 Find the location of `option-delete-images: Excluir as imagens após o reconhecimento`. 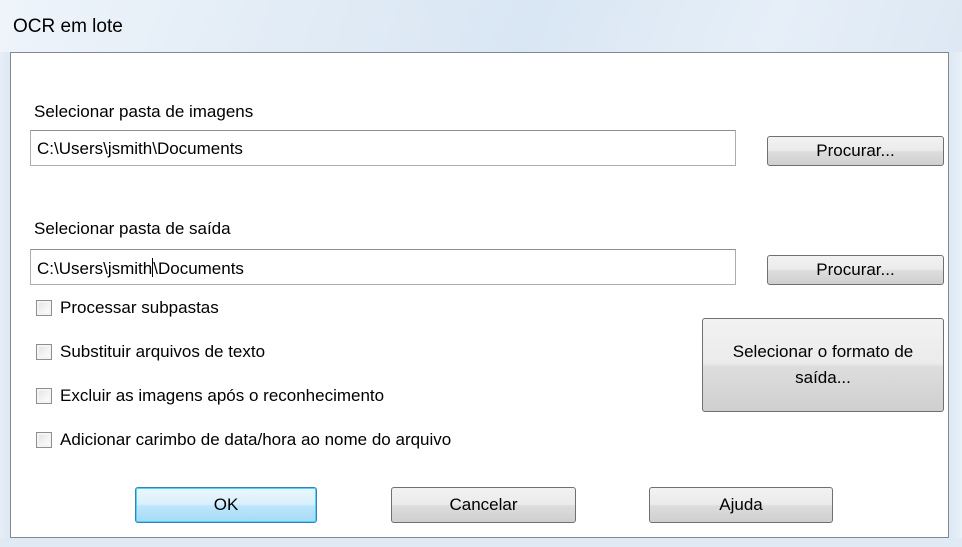

option-delete-images: Excluir as imagens após o reconhecimento is located at coordinates (210, 396).